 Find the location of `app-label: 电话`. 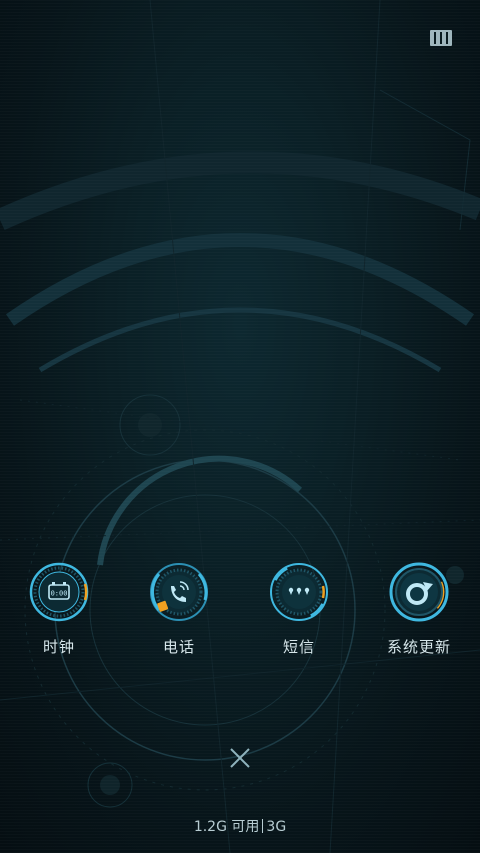

app-label: 电话 is located at coordinates (178, 647).